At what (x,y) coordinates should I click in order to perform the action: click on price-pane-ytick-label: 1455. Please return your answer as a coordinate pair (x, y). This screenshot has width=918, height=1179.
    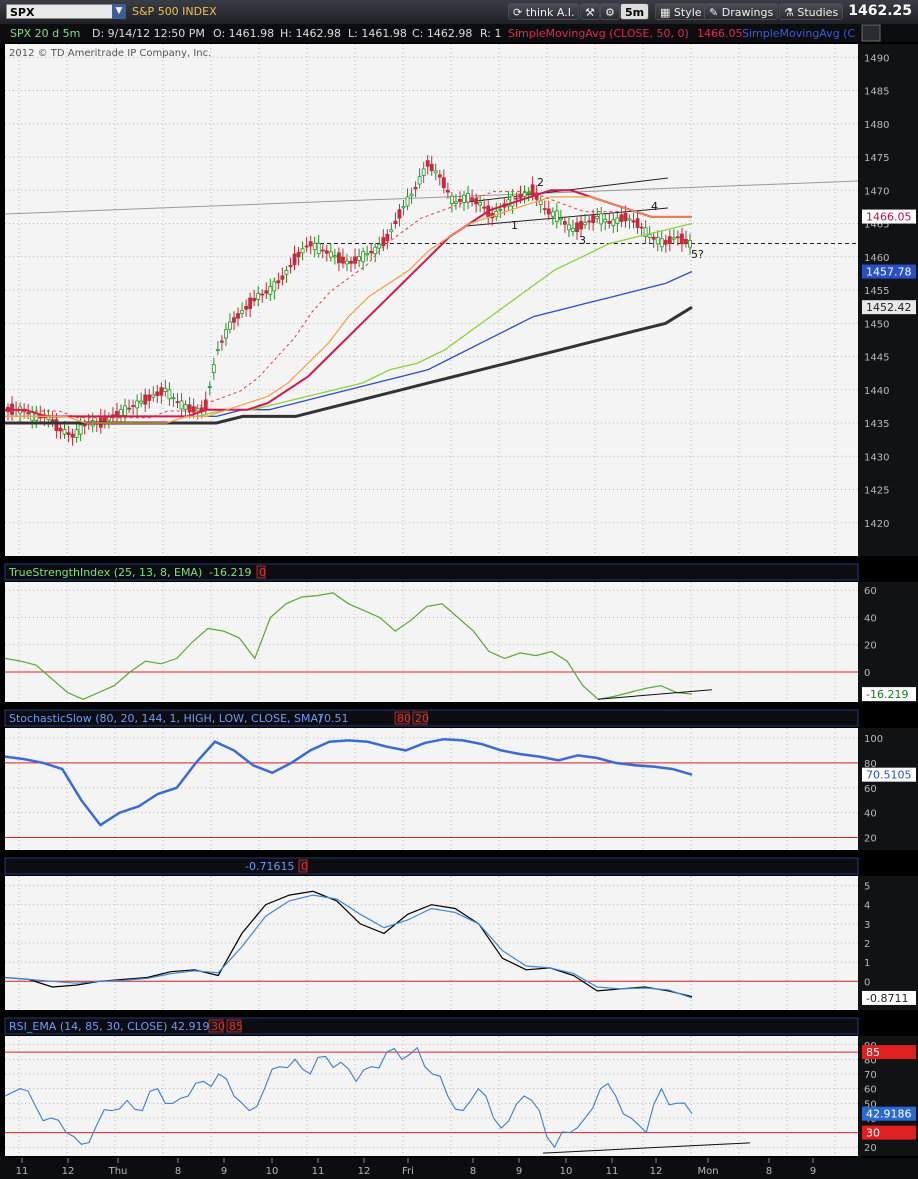
    Looking at the image, I should click on (876, 291).